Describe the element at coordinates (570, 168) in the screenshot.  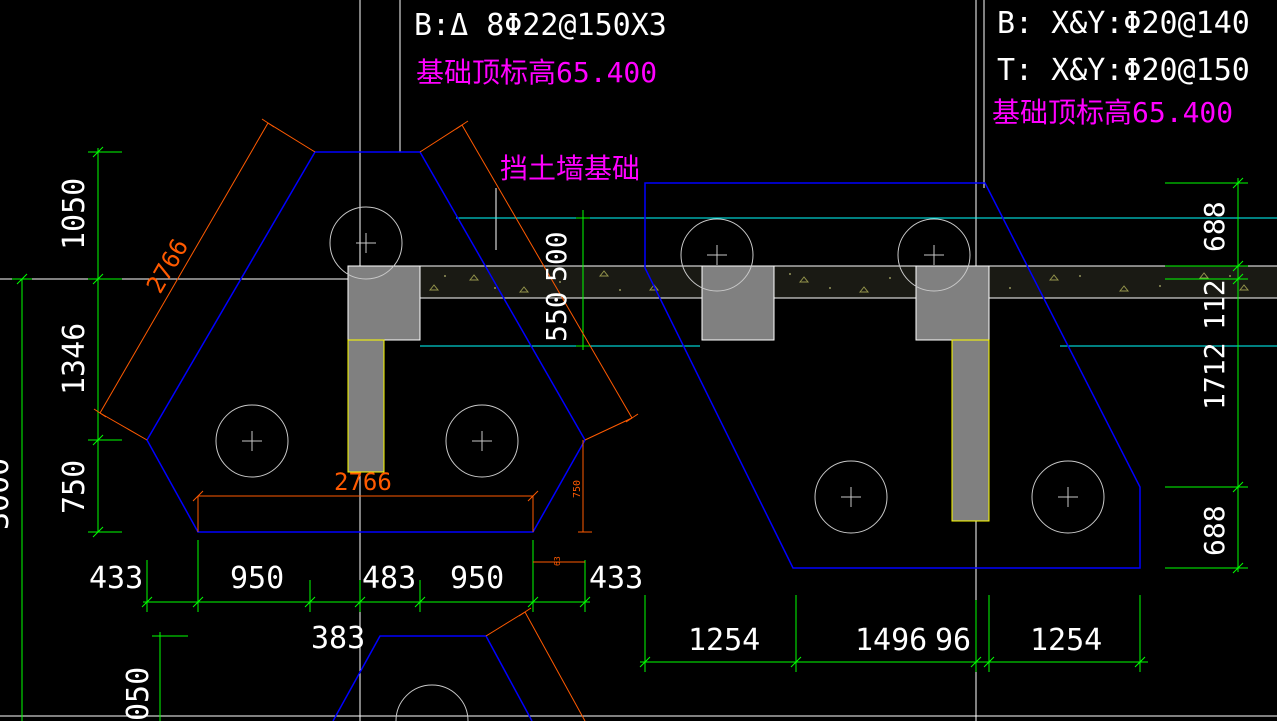
I see `retaining-wall-label: 挡土墙基础` at that location.